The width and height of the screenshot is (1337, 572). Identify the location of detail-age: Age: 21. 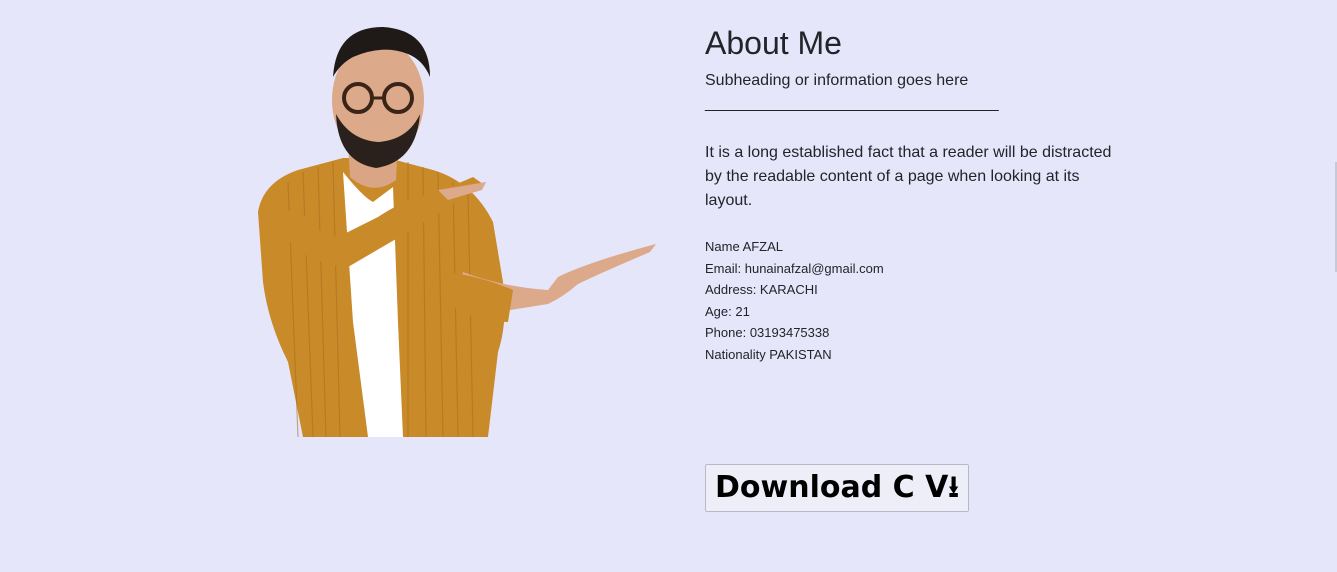
(727, 311).